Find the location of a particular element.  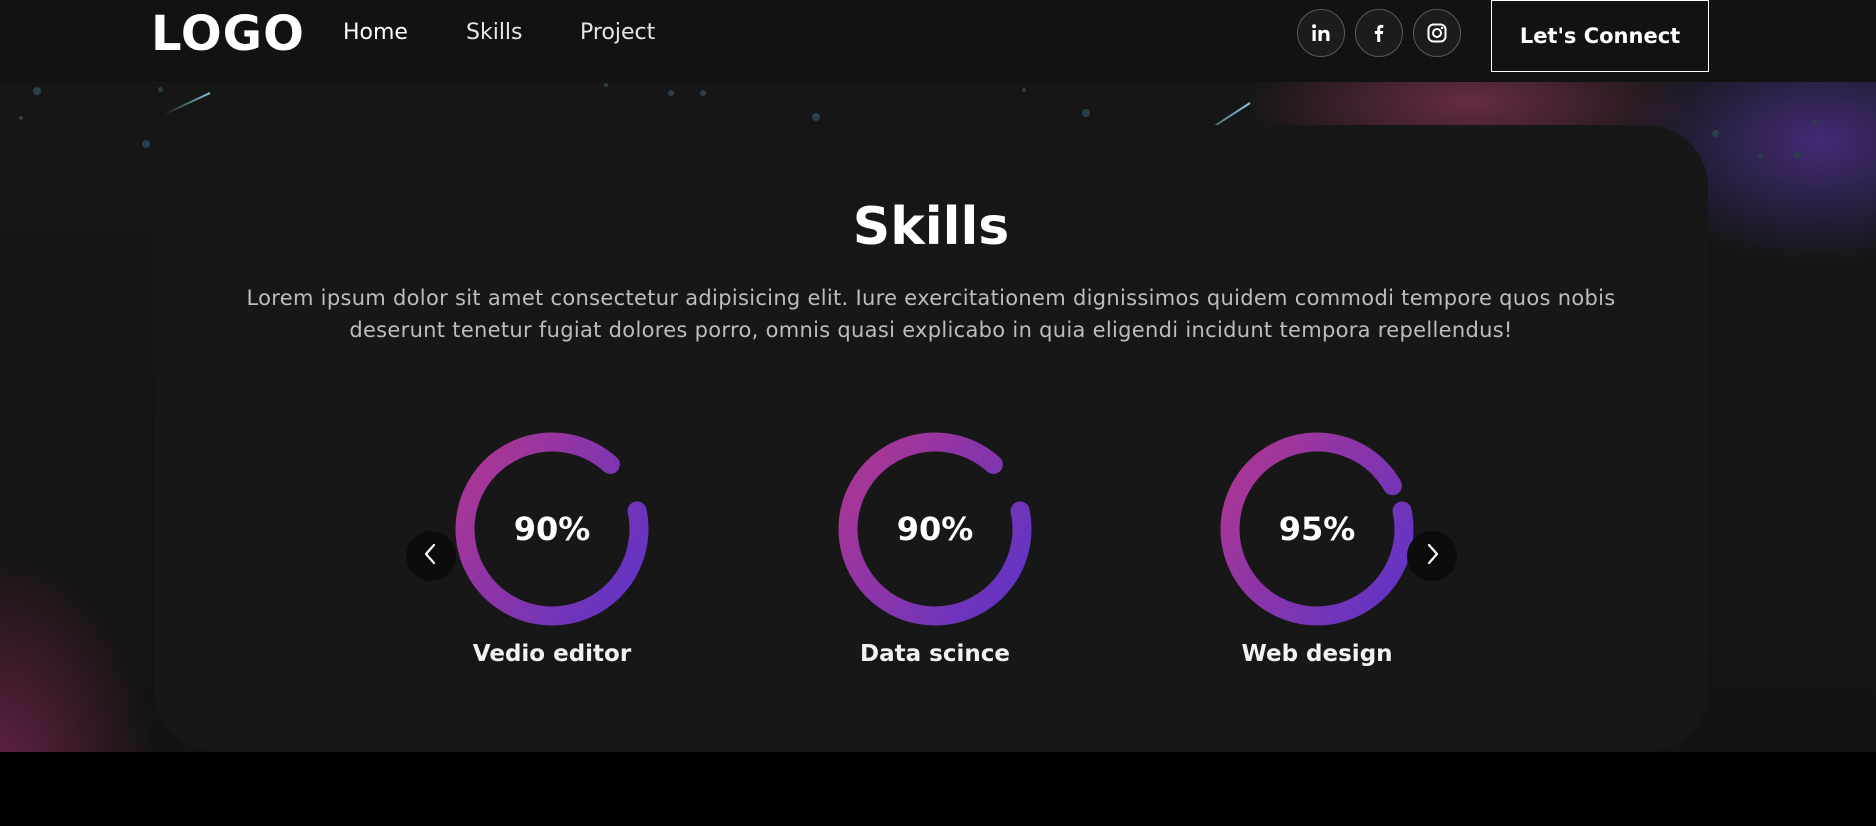

carousel-next-button is located at coordinates (1432, 556).